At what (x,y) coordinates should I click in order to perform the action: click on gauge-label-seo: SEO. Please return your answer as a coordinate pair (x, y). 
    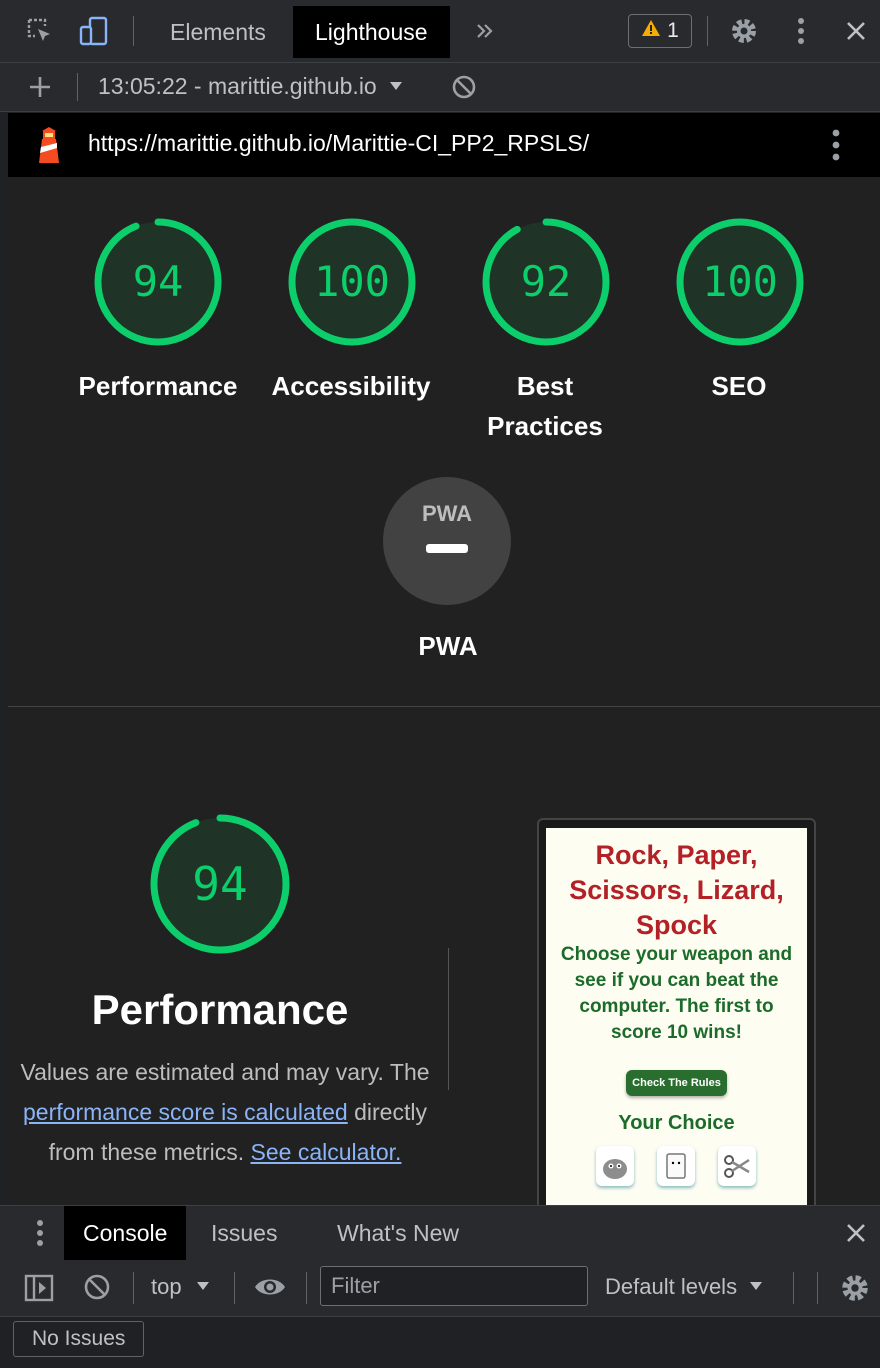
    Looking at the image, I should click on (739, 386).